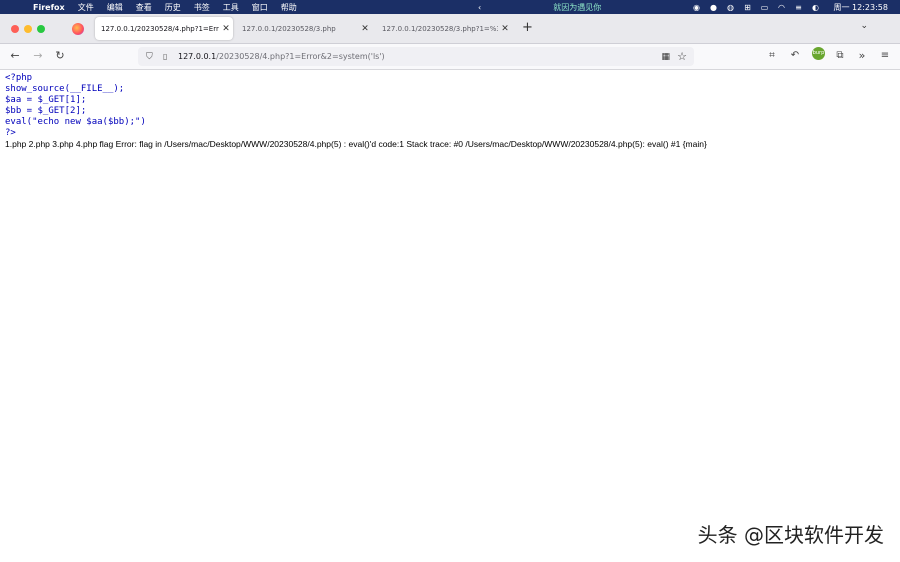  Describe the element at coordinates (115, 7) in the screenshot. I see `menu-edit: 编辑` at that location.